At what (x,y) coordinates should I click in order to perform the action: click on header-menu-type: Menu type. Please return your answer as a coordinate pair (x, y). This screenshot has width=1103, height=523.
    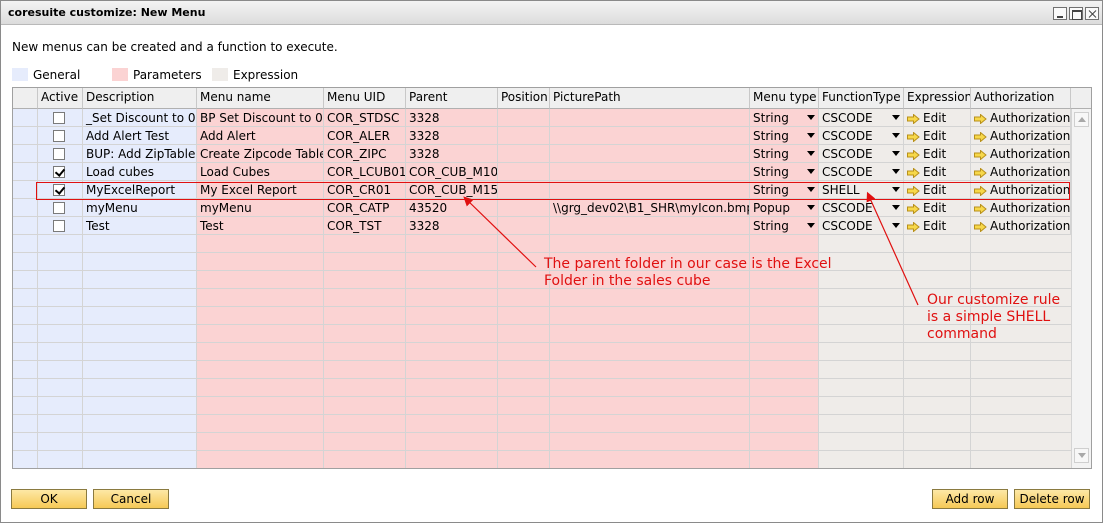
    Looking at the image, I should click on (784, 98).